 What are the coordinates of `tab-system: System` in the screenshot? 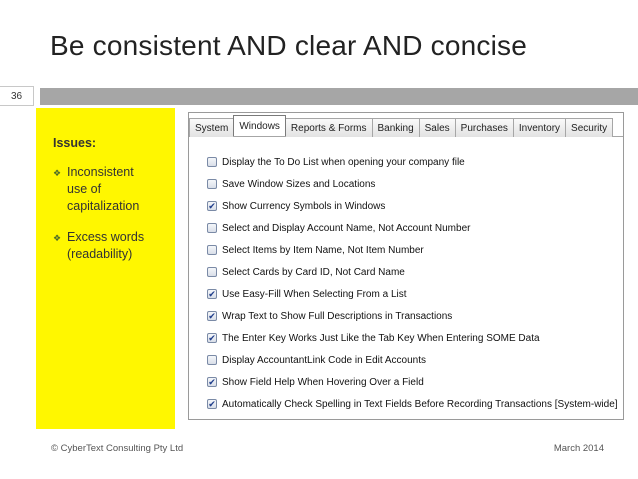 It's located at (212, 127).